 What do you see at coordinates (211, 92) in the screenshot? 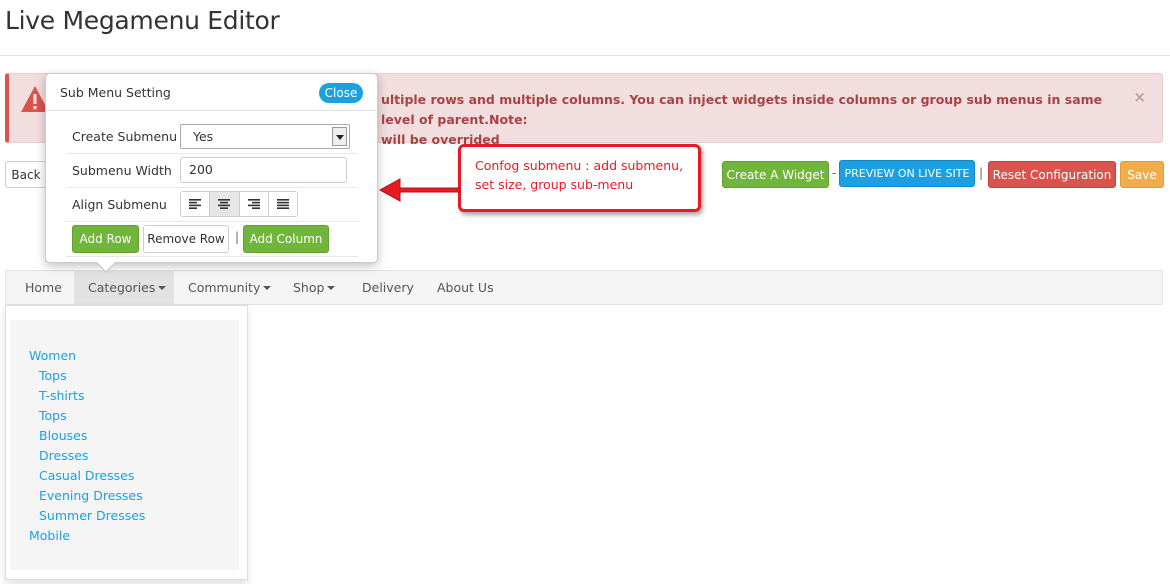
I see `popover-header: Sub Menu Setting Close` at bounding box center [211, 92].